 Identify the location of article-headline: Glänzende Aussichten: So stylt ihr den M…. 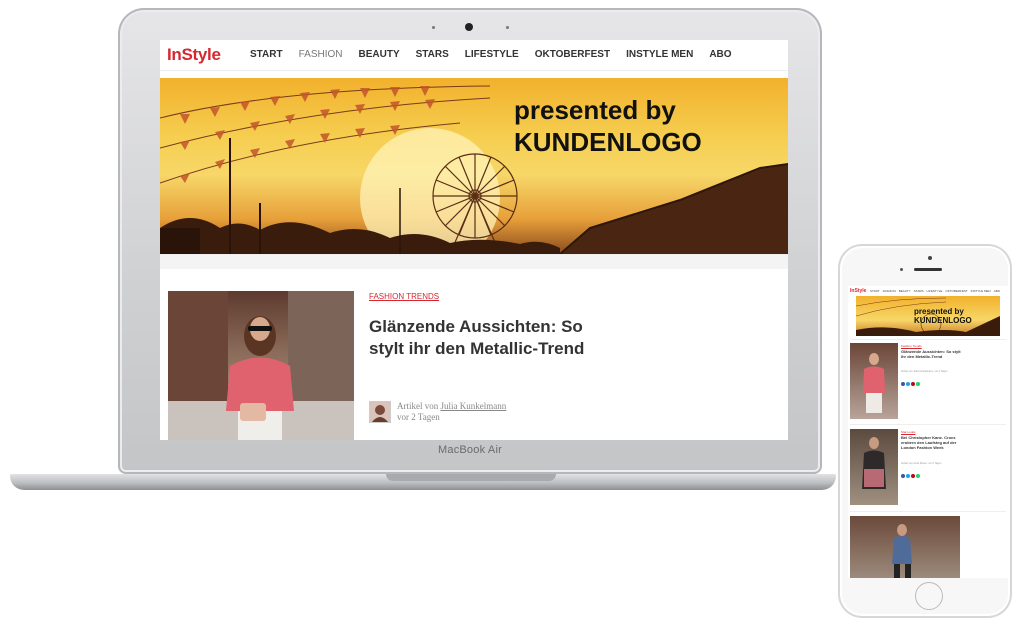
(494, 338).